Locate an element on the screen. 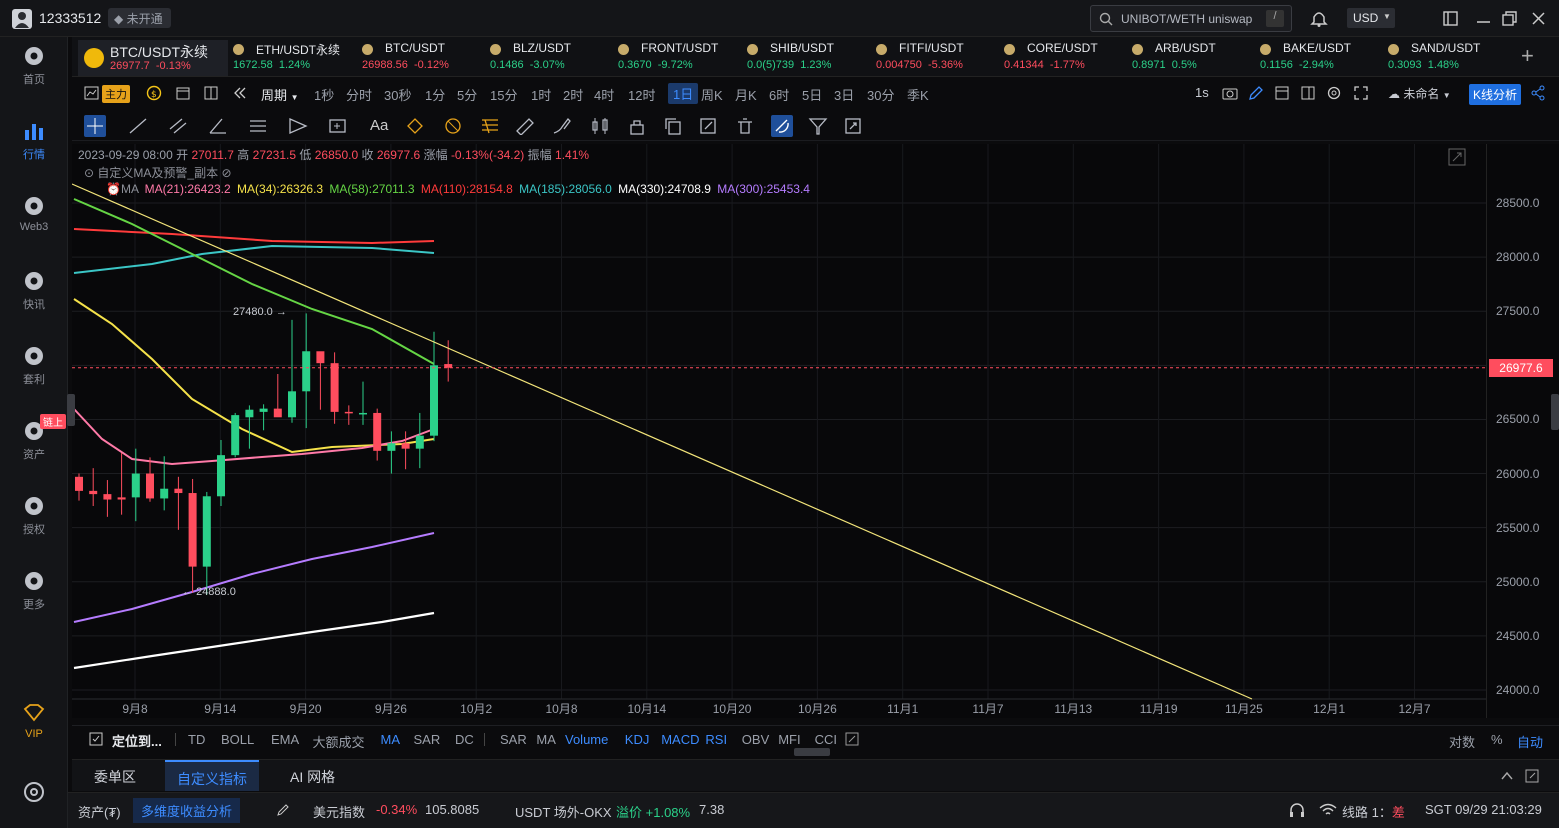  timeframe-7: 2时 is located at coordinates (573, 94).